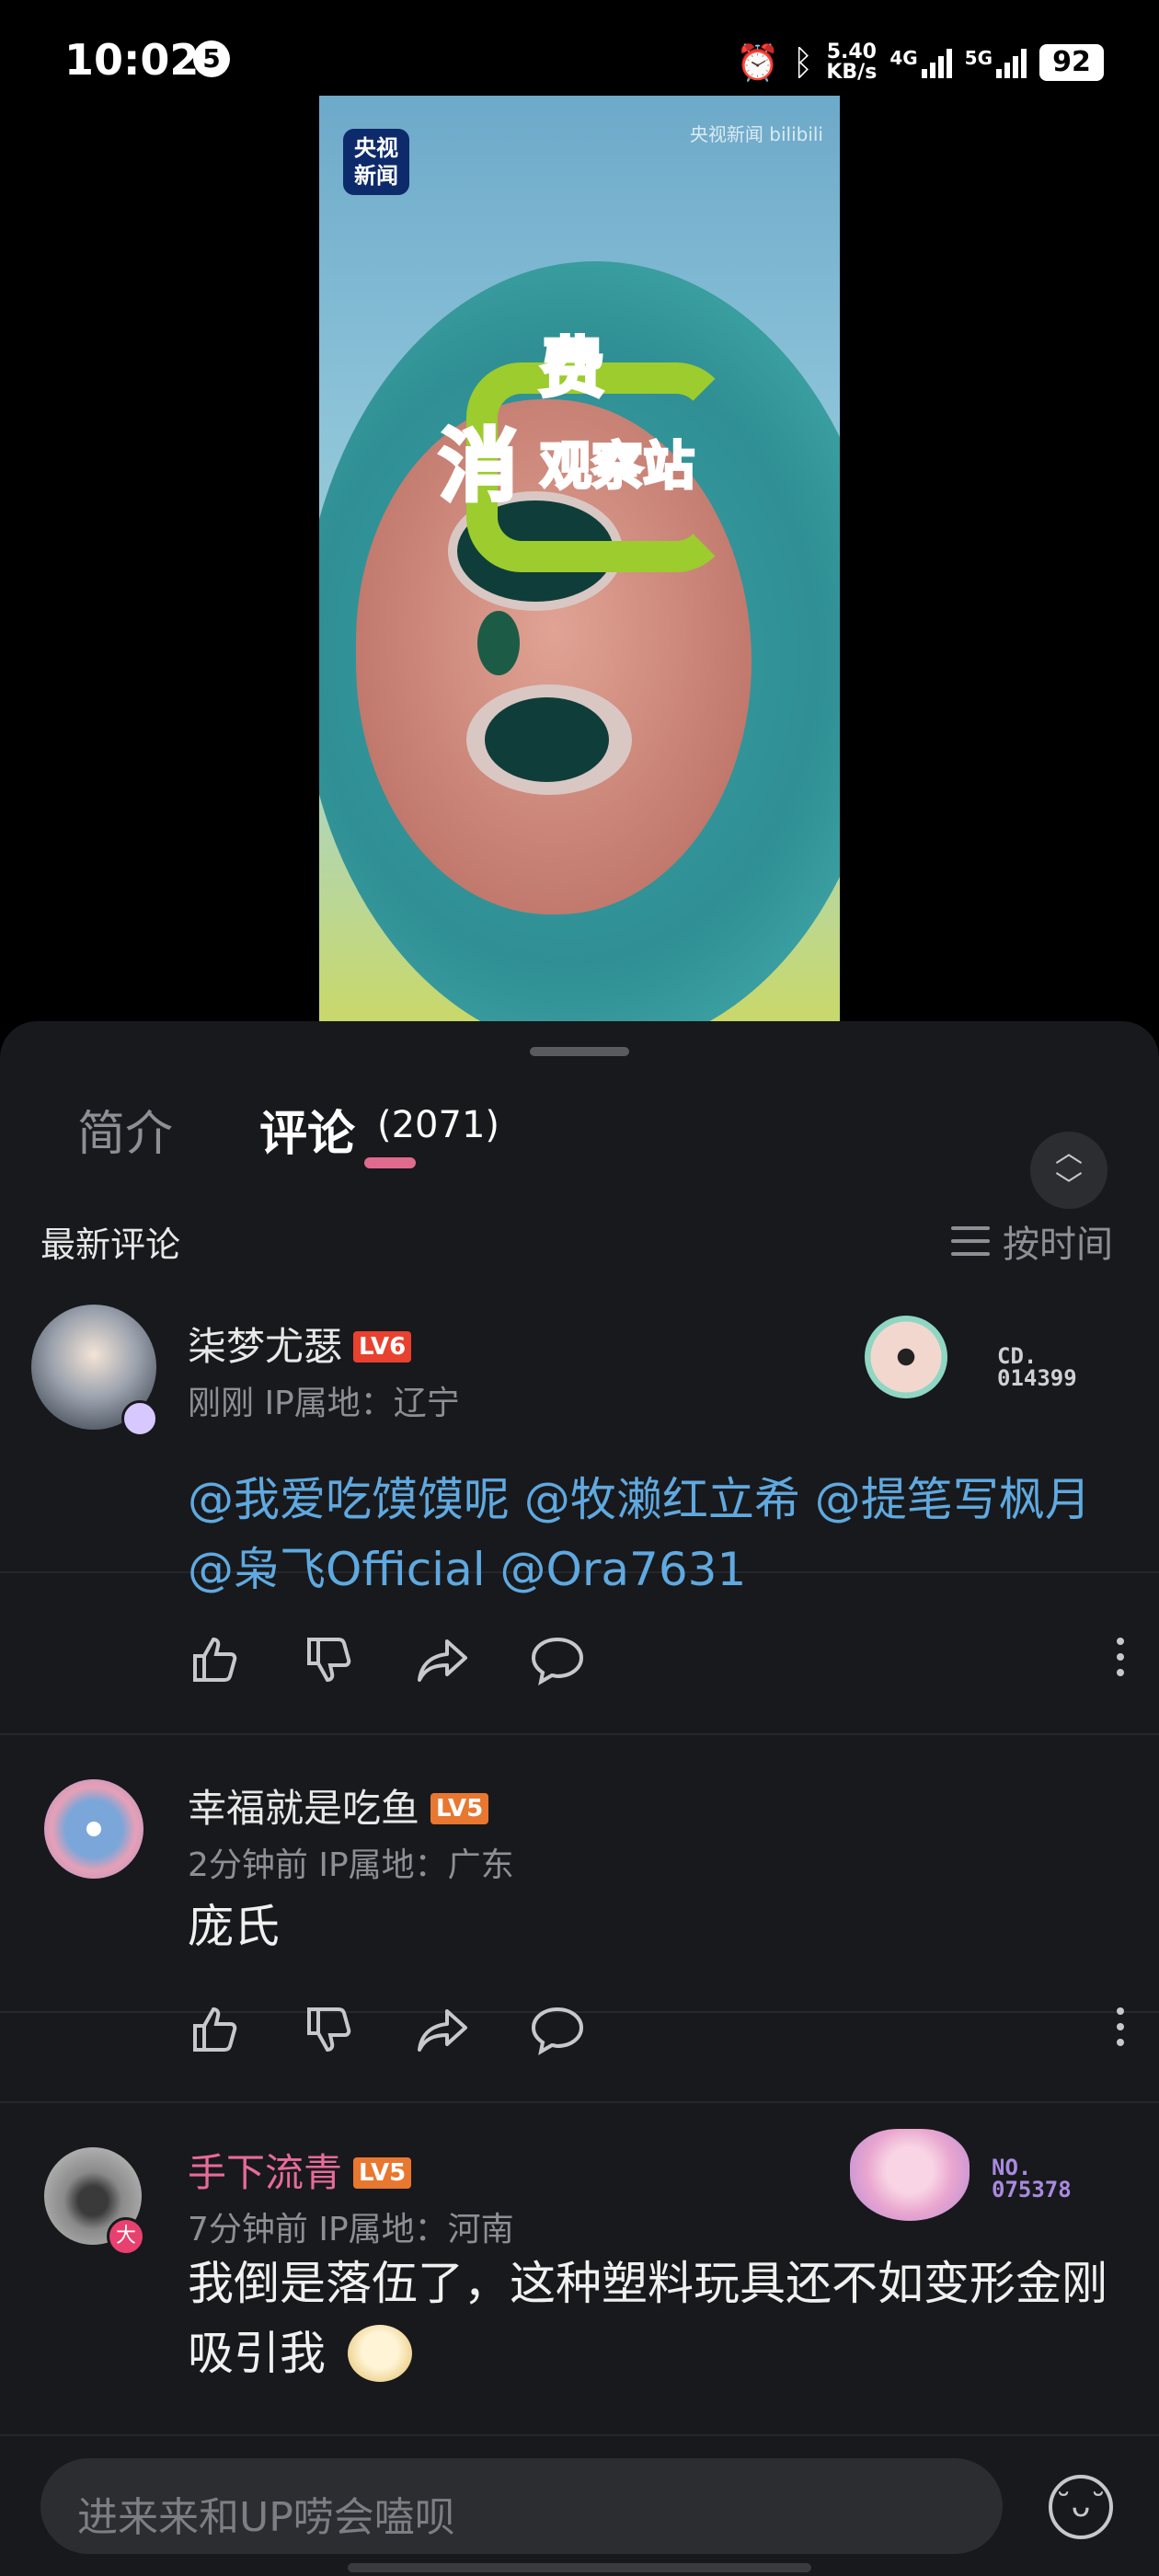  I want to click on drag-handle, so click(579, 1051).